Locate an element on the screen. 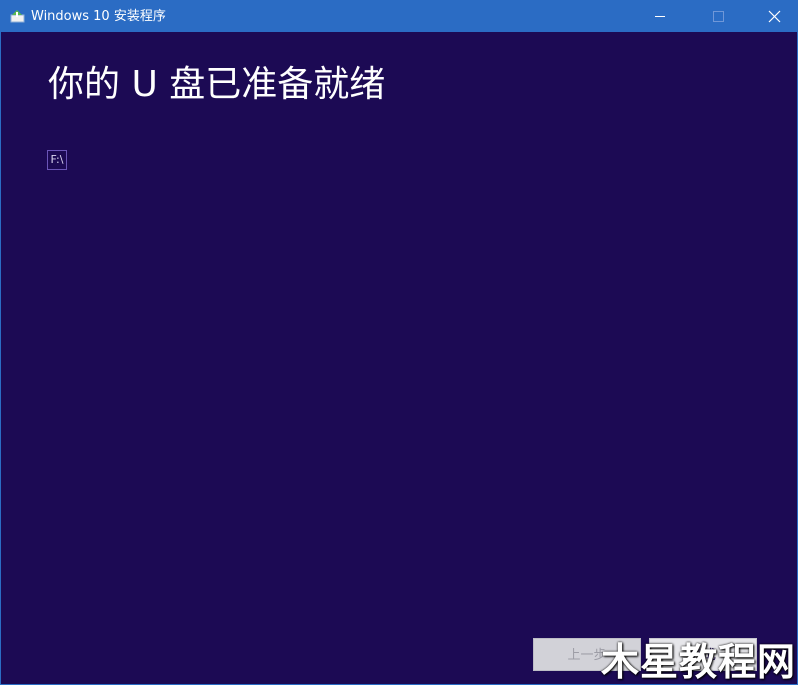  maximize-icon is located at coordinates (718, 16).